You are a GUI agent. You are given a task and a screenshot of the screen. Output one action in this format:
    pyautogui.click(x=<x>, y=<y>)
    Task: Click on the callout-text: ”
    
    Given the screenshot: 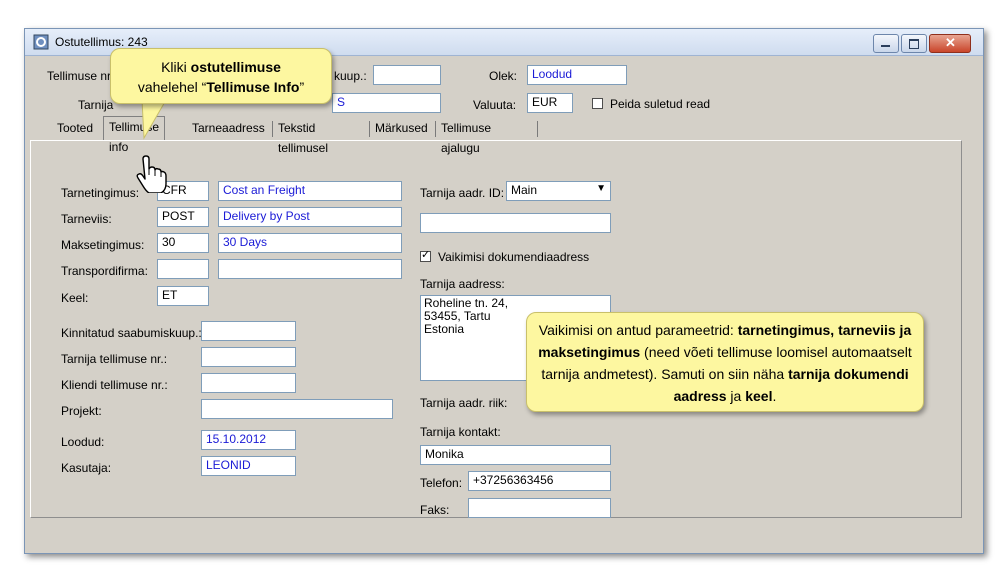 What is the action you would take?
    pyautogui.click(x=302, y=87)
    